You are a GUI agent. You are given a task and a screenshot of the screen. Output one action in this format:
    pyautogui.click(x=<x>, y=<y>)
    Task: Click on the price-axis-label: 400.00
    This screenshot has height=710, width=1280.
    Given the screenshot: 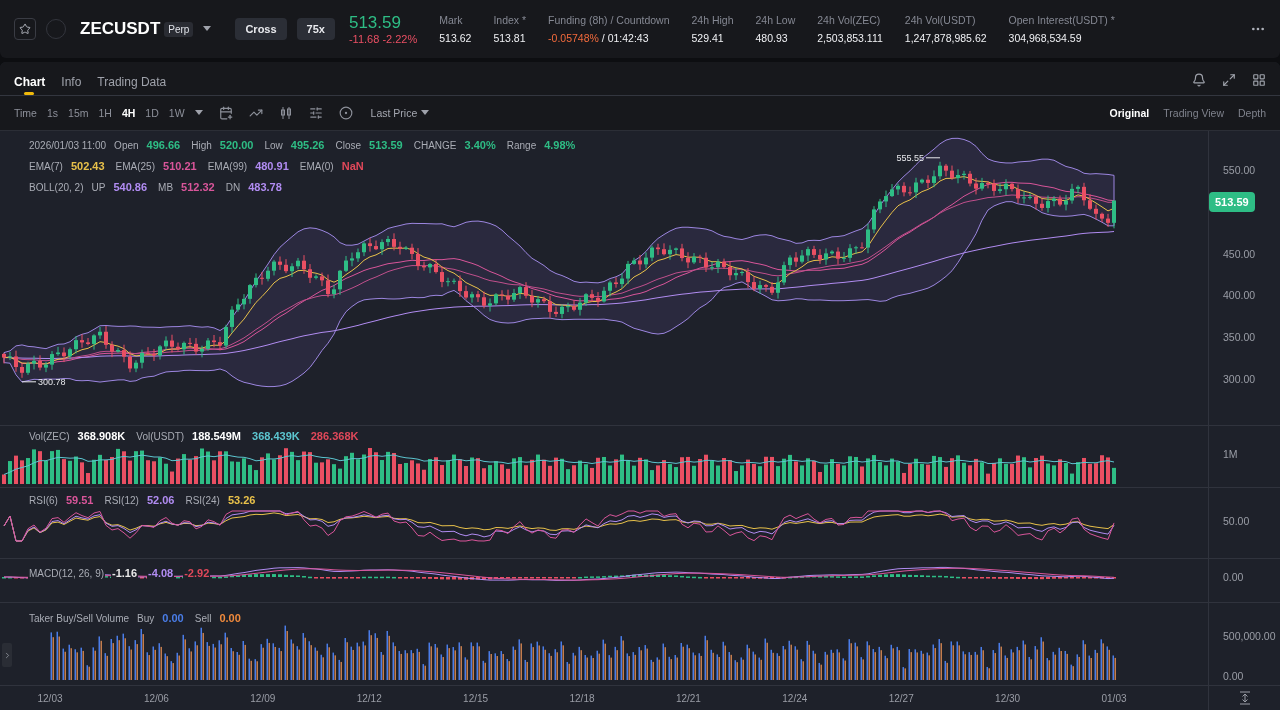 What is the action you would take?
    pyautogui.click(x=1239, y=295)
    